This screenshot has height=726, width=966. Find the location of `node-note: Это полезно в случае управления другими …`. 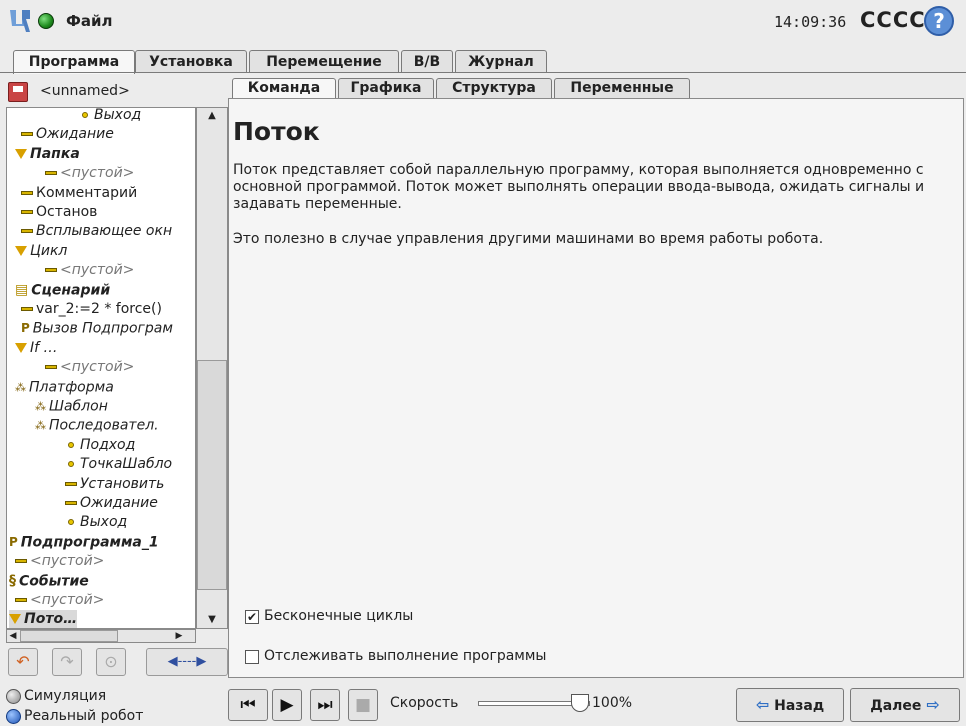

node-note: Это полезно в случае управления другими … is located at coordinates (528, 239).